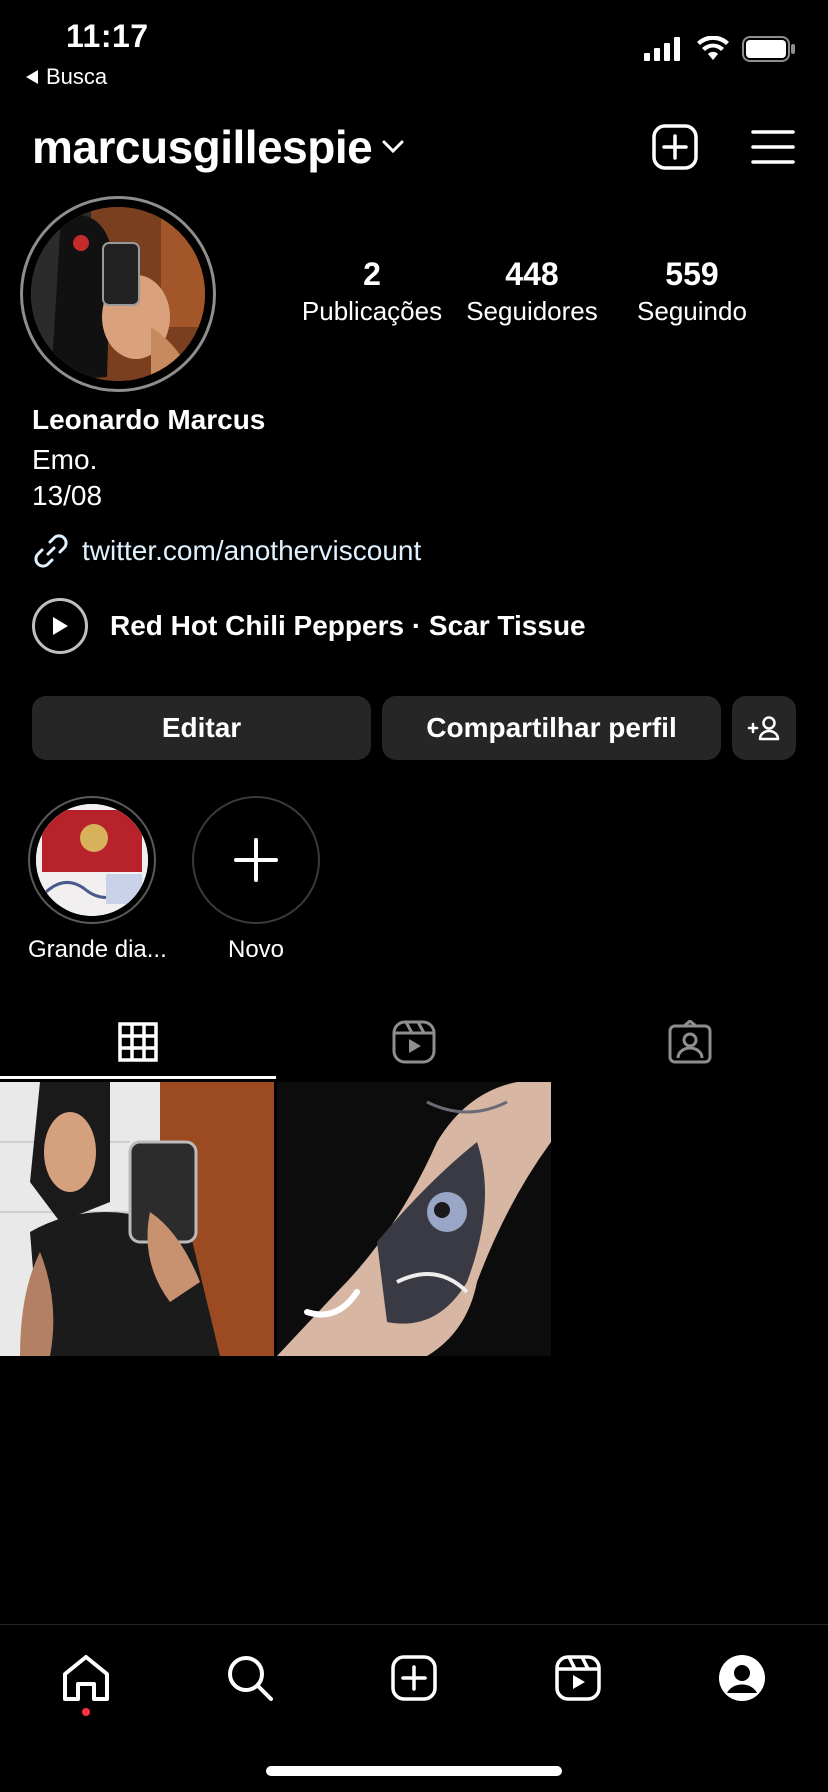  I want to click on tagged-icon, so click(690, 1042).